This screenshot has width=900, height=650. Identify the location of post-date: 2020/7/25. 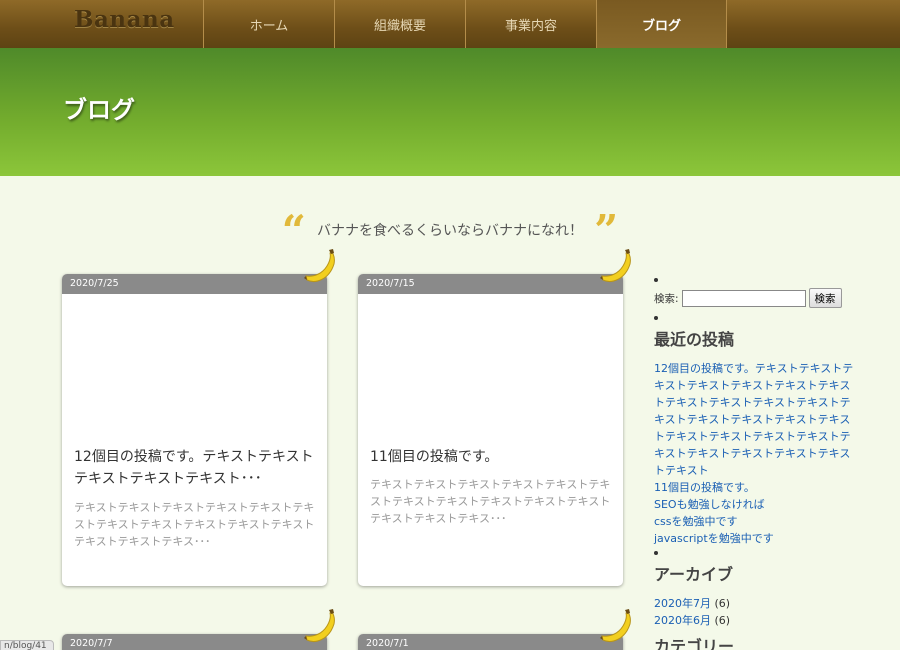
(194, 284).